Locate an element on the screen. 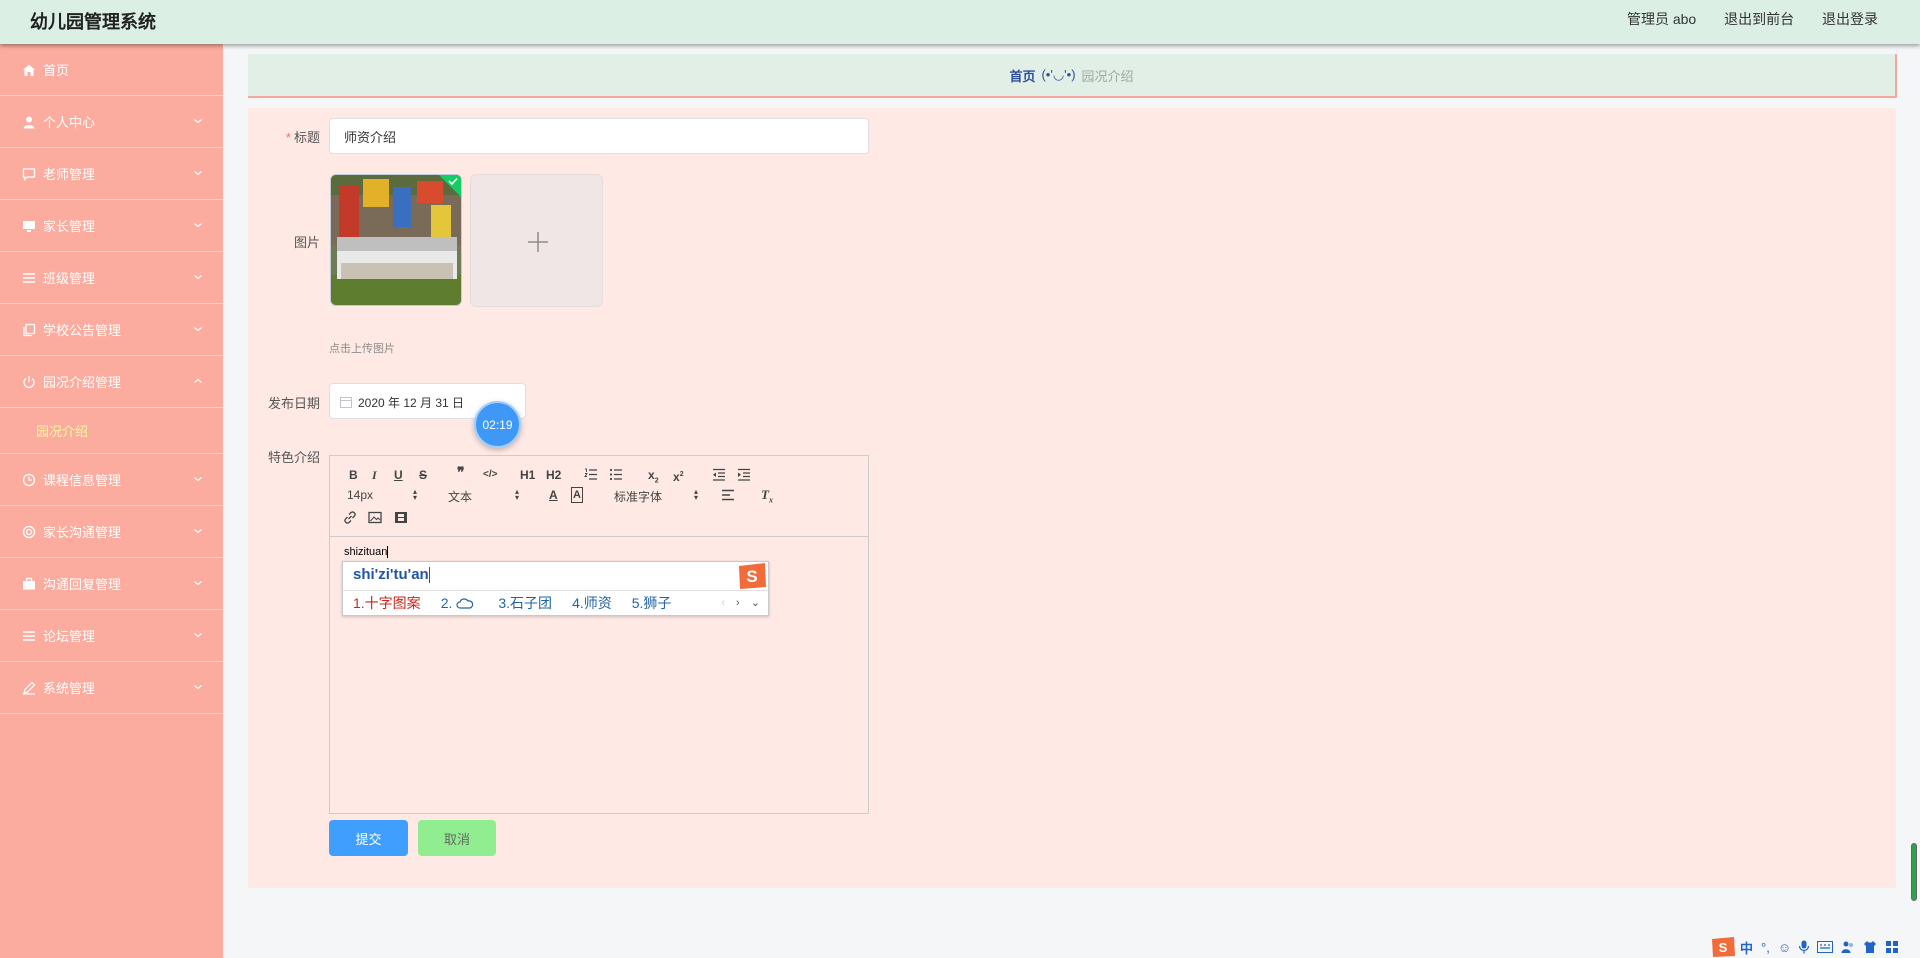 This screenshot has height=958, width=1920. font-color-button: A is located at coordinates (553, 495).